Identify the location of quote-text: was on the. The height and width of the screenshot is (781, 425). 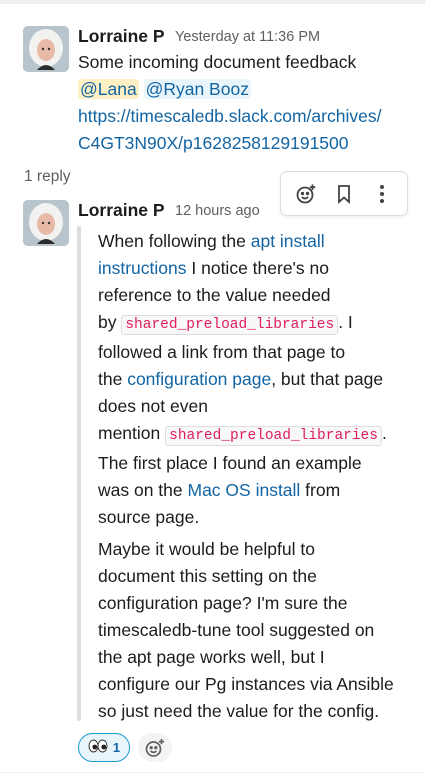
(143, 490).